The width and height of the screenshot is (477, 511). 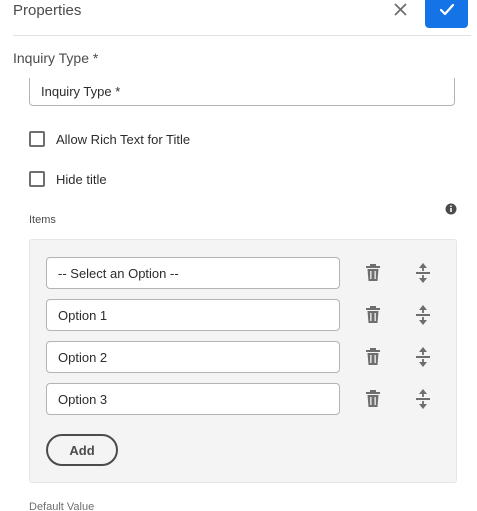 I want to click on section-title: Inquiry Type *, so click(x=56, y=58).